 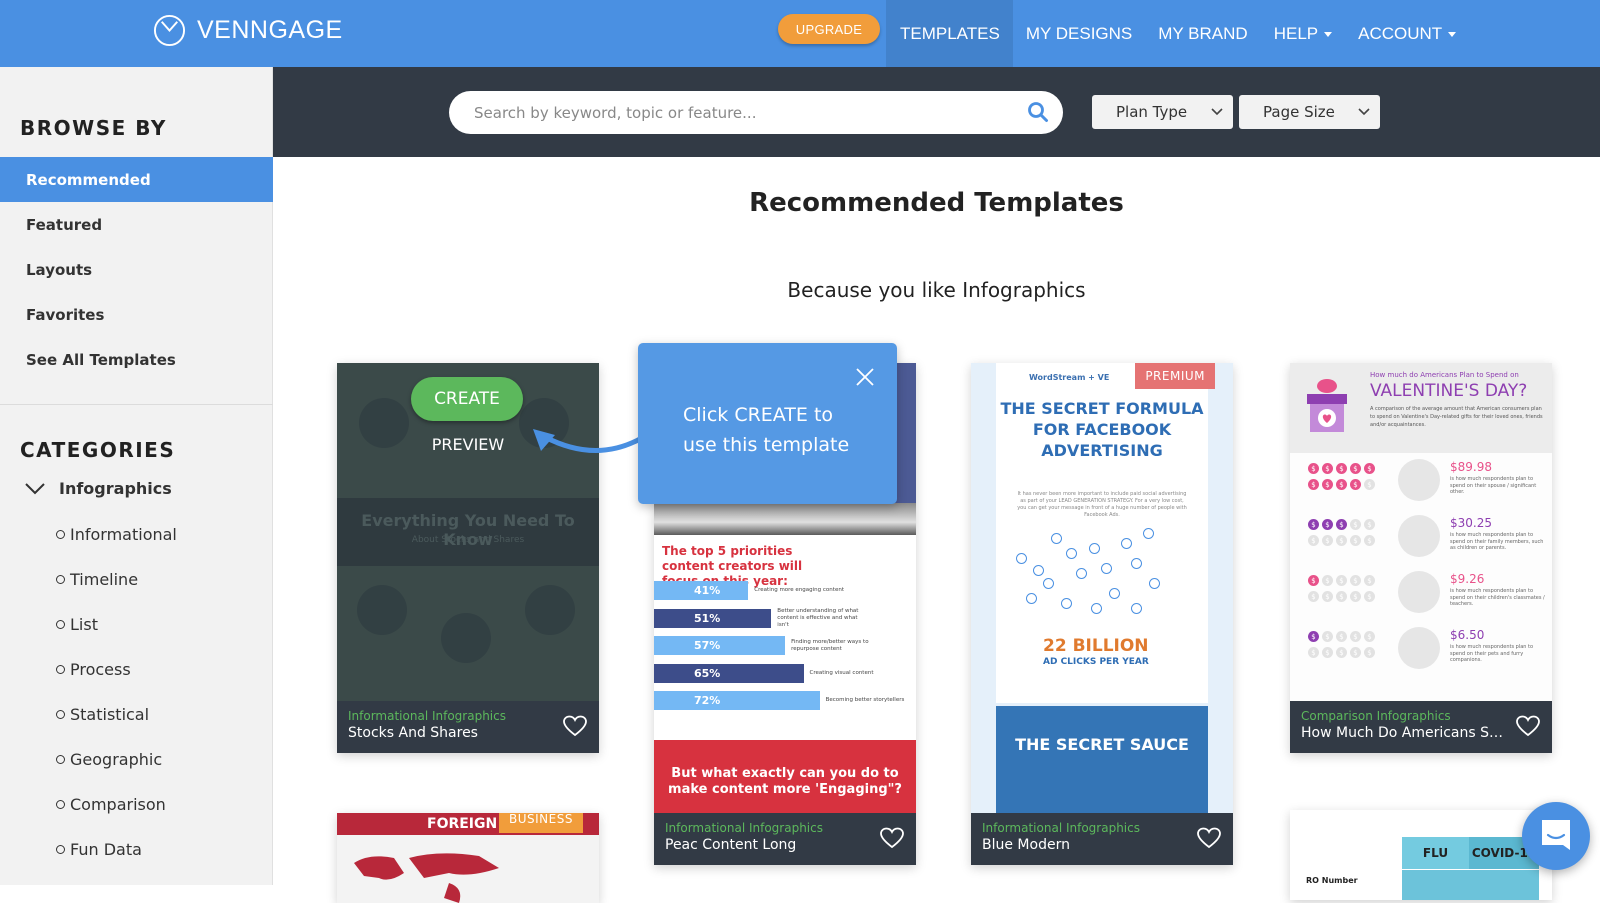 I want to click on template-card-flu-vs-covid: FLU COVID-19 RO Number, so click(x=1421, y=855).